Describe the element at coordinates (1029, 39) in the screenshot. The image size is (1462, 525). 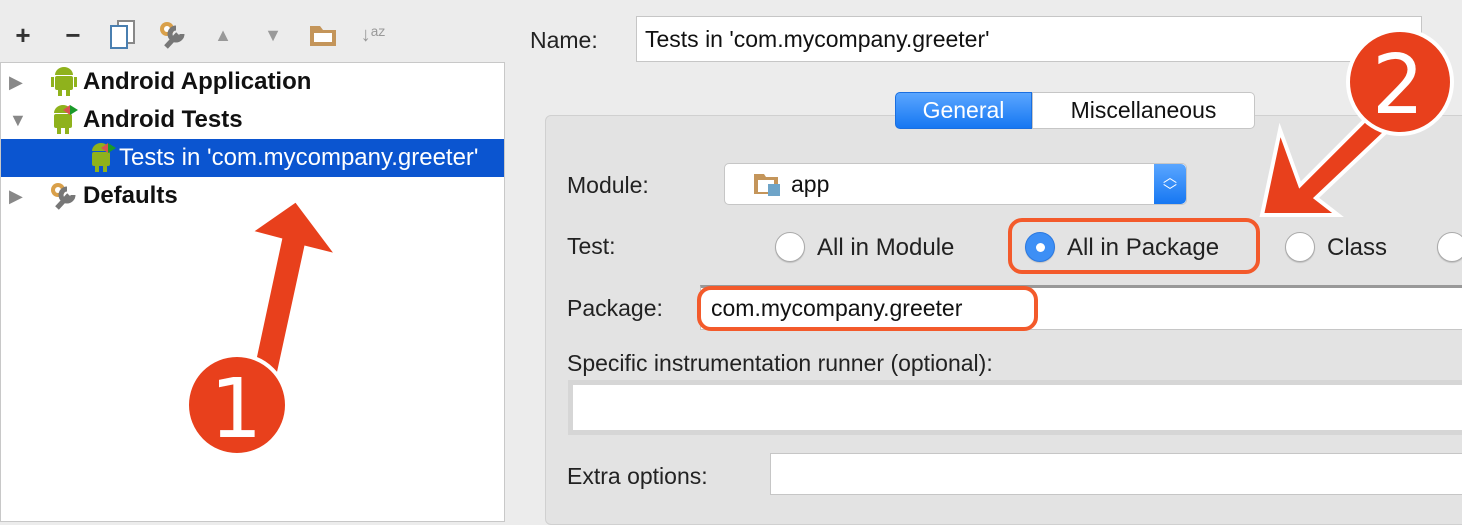
I see `name-input: Tests in 'com.mycompany.greeter'` at that location.